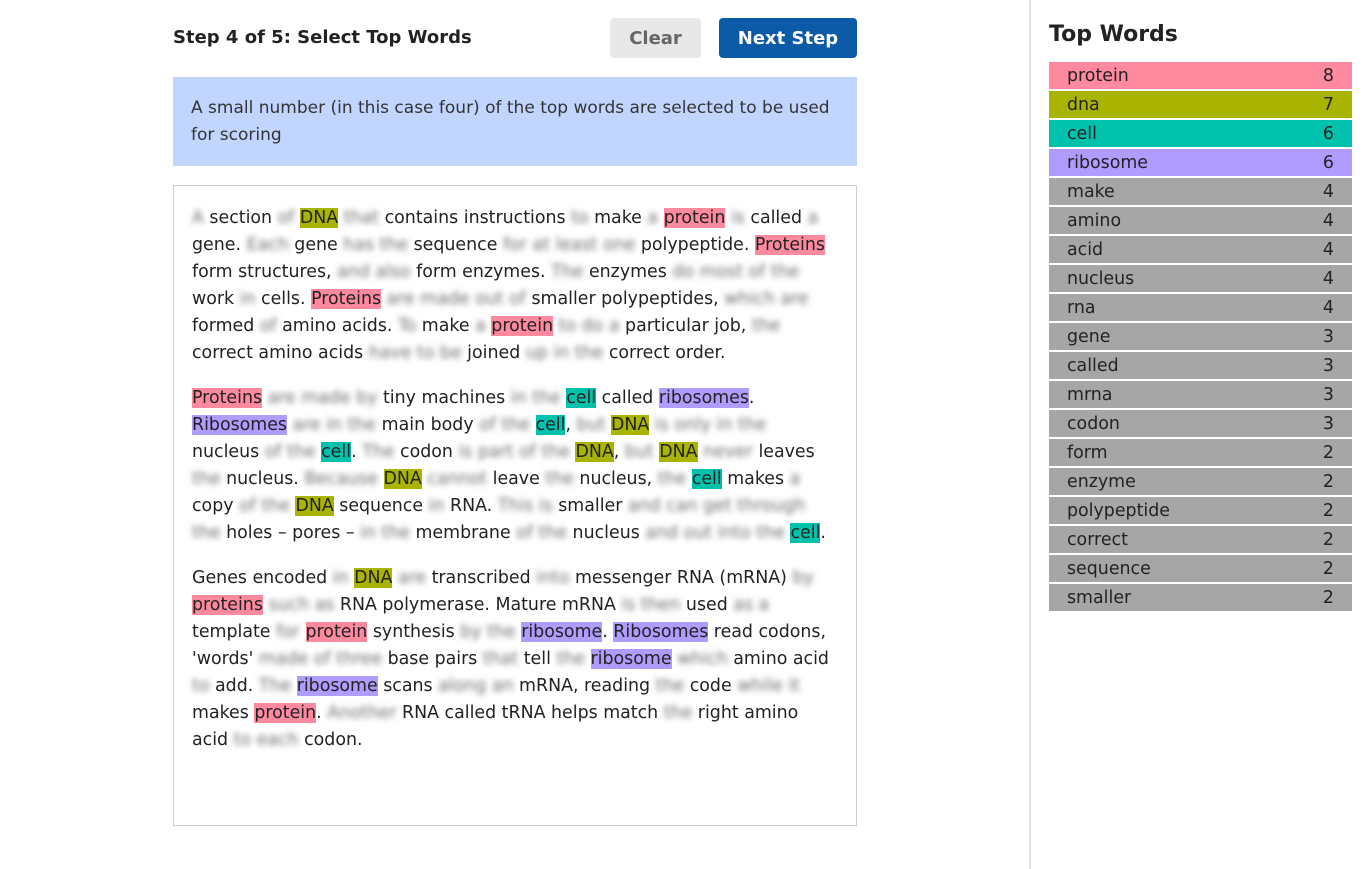 This screenshot has height=869, width=1370. What do you see at coordinates (1200, 191) in the screenshot?
I see `top-word-row: make 4` at bounding box center [1200, 191].